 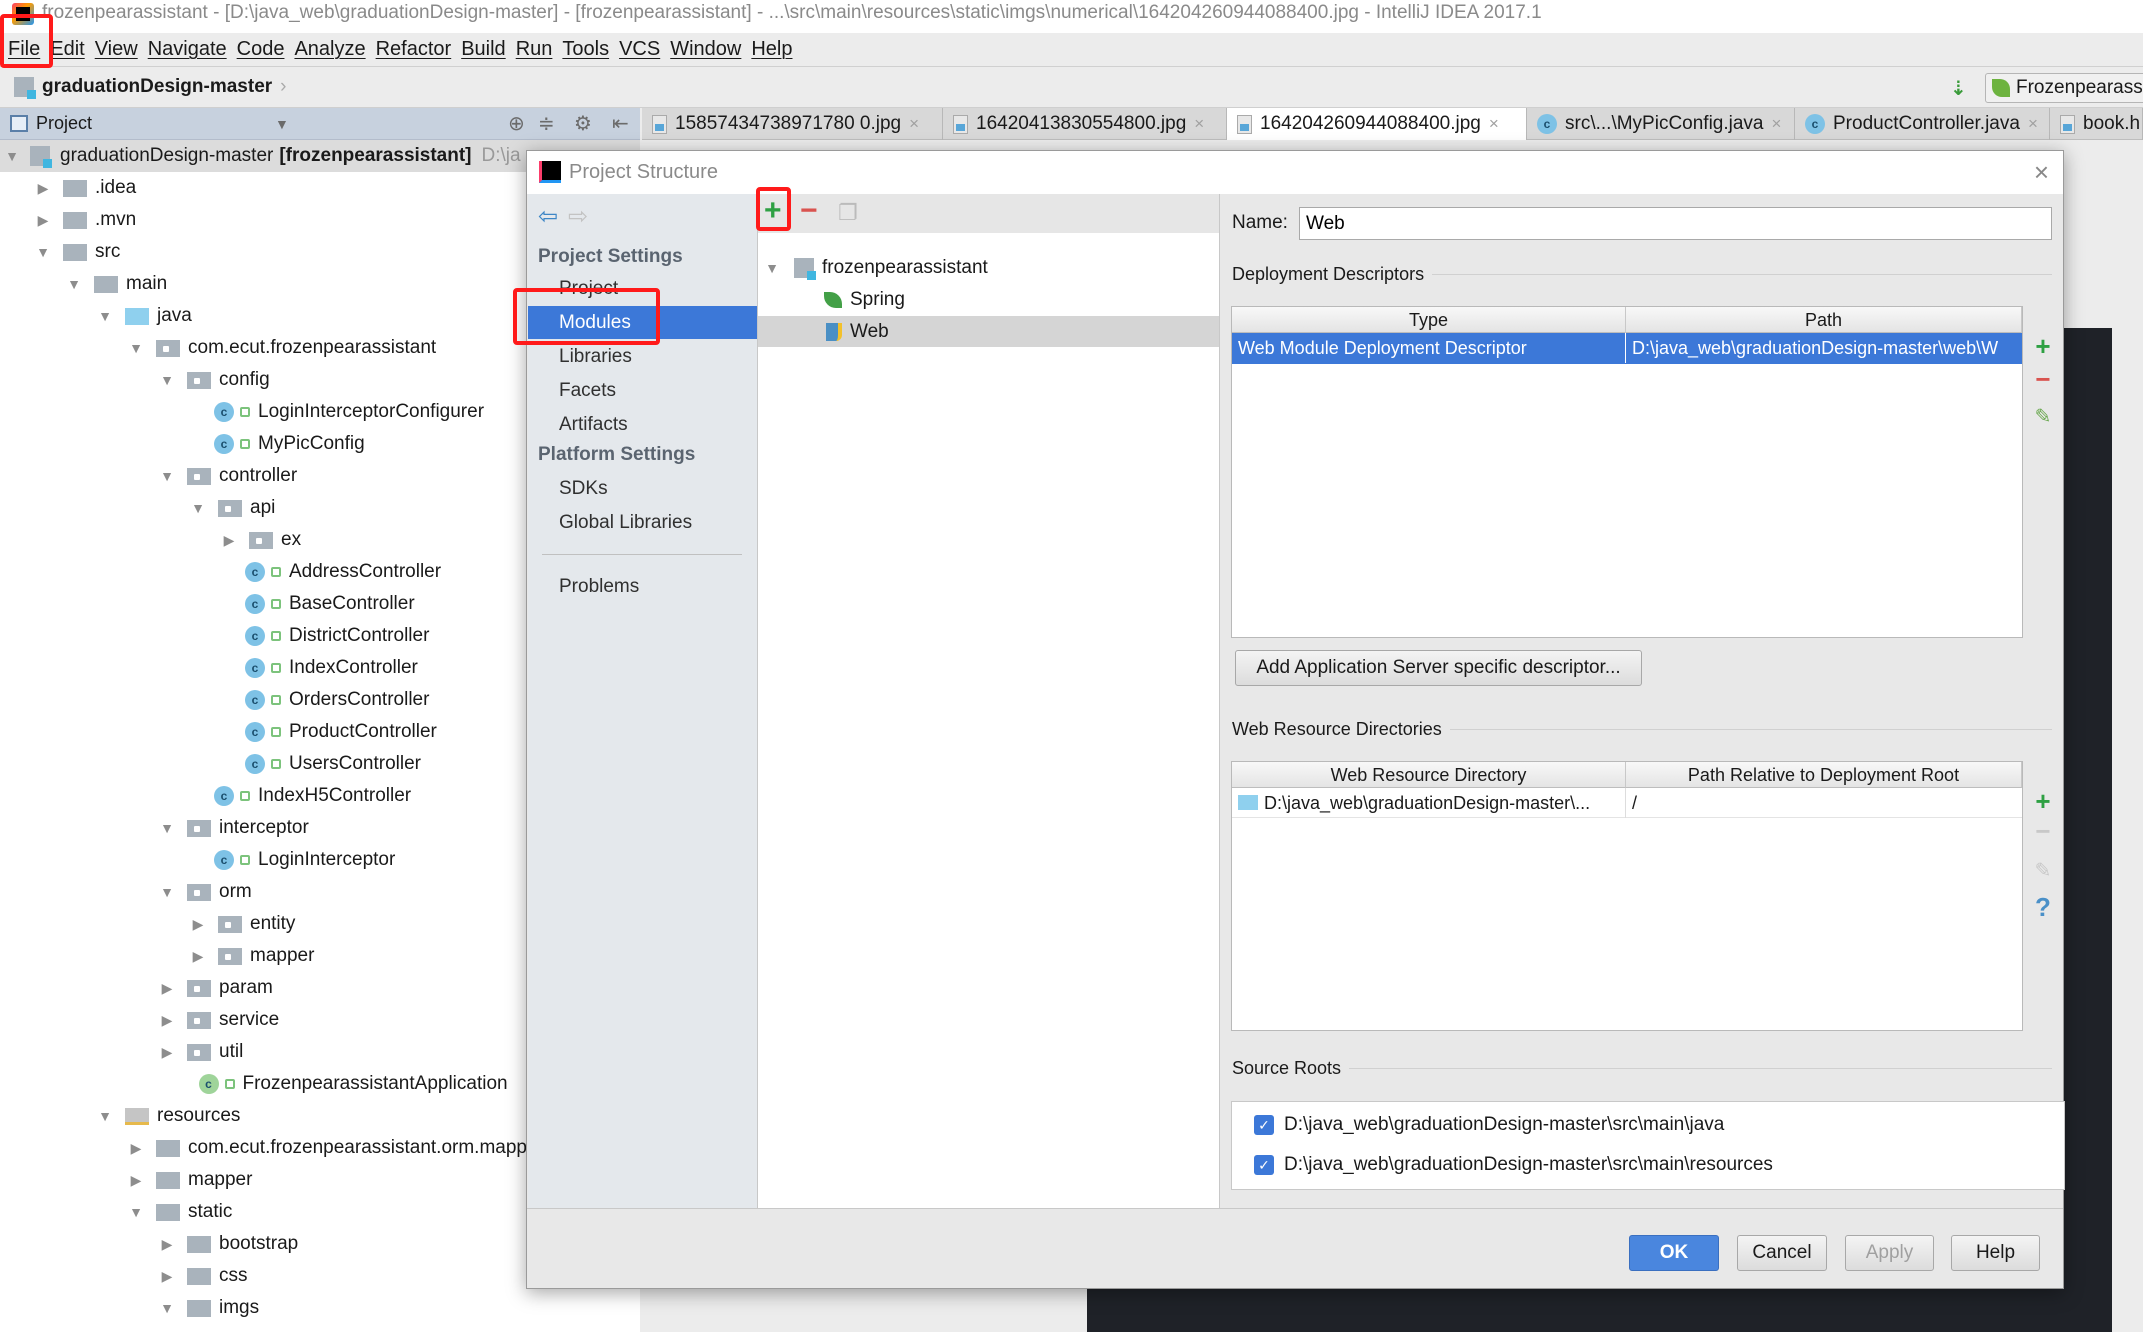 I want to click on module-root: ▼ frozenpearassistant, so click(x=988, y=267).